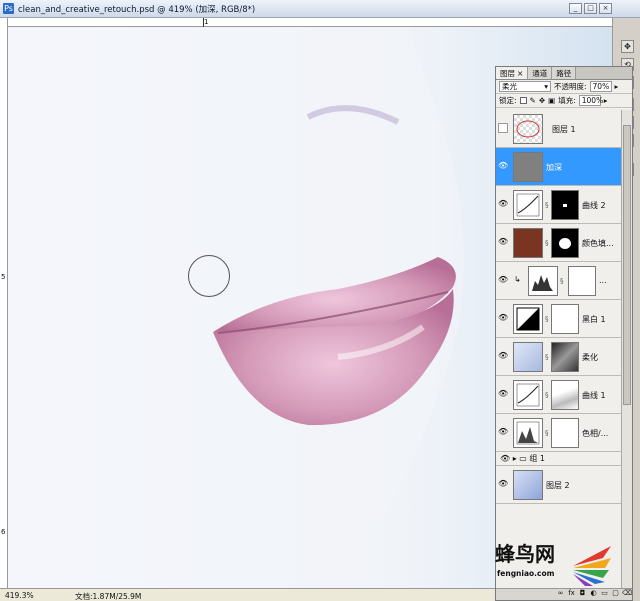  I want to click on layer-row: 👁 图层 2, so click(558, 485).